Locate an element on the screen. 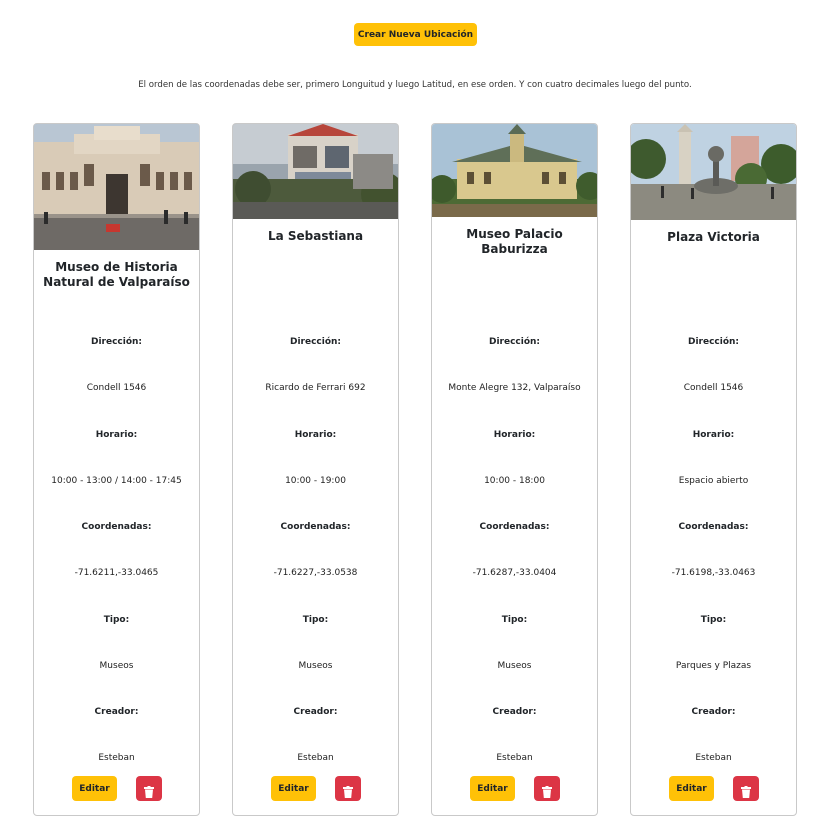  coords-value: -71.6211,-33.0465 is located at coordinates (116, 573).